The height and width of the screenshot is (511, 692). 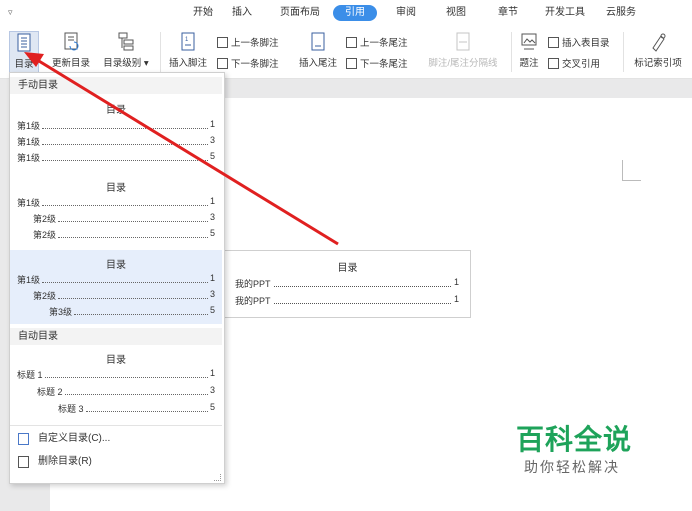 What do you see at coordinates (553, 42) in the screenshot?
I see `insert-figure-toc-icon` at bounding box center [553, 42].